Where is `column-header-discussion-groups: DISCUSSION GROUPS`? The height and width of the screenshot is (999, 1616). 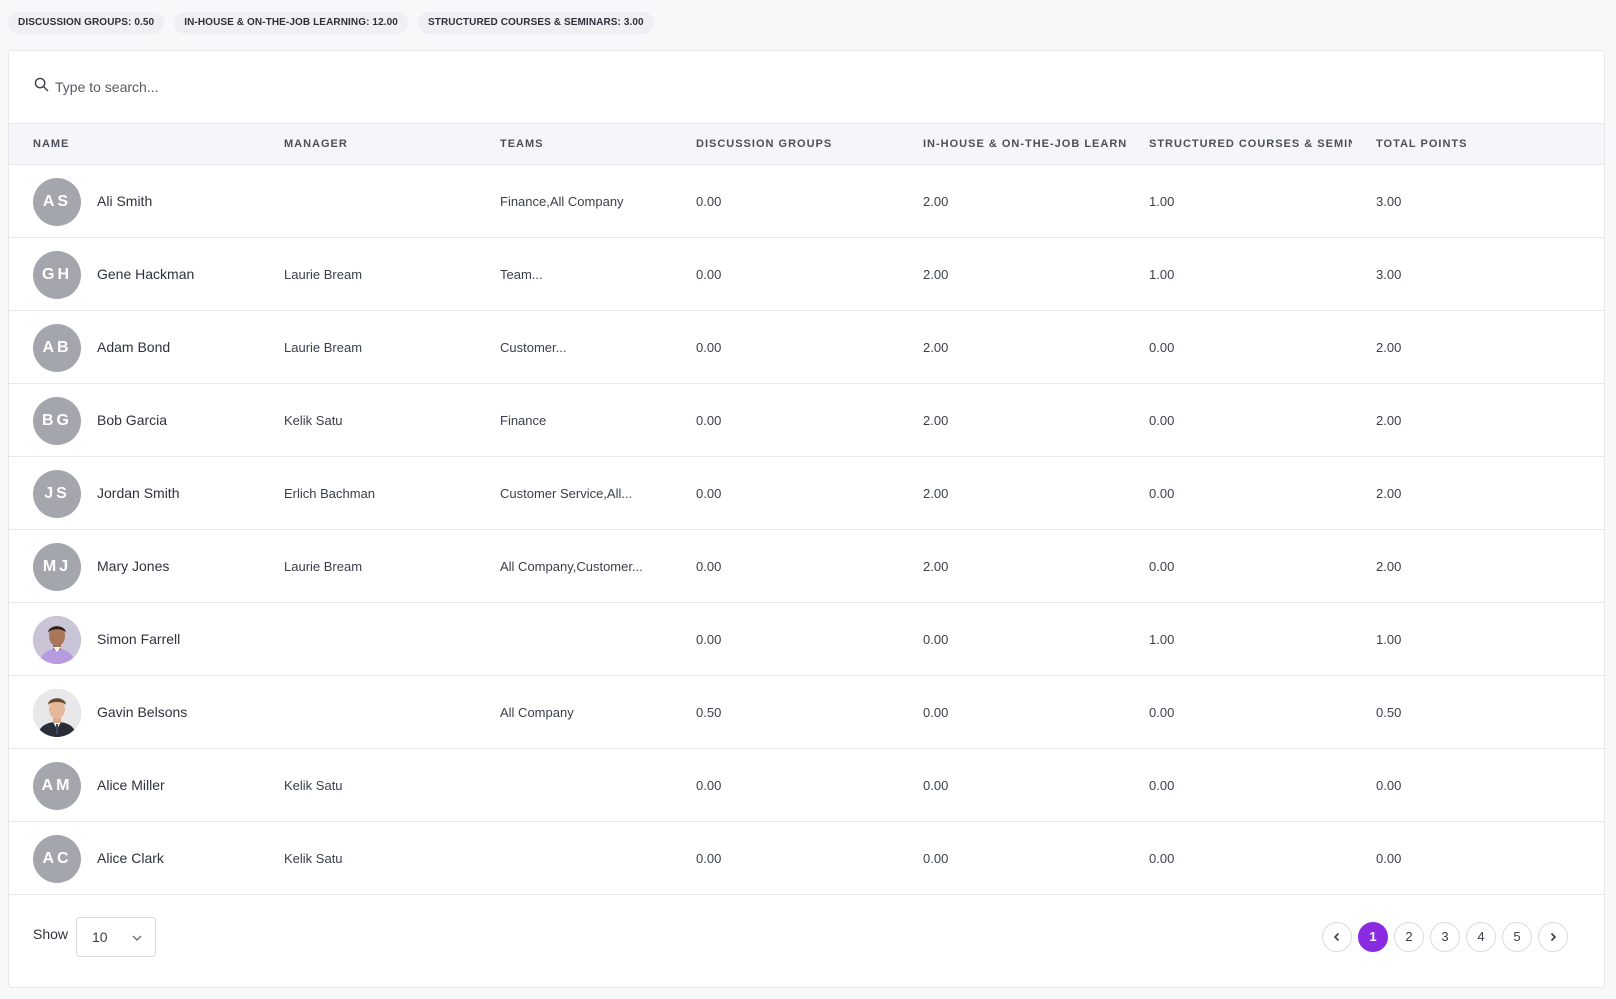
column-header-discussion-groups: DISCUSSION GROUPS is located at coordinates (803, 144).